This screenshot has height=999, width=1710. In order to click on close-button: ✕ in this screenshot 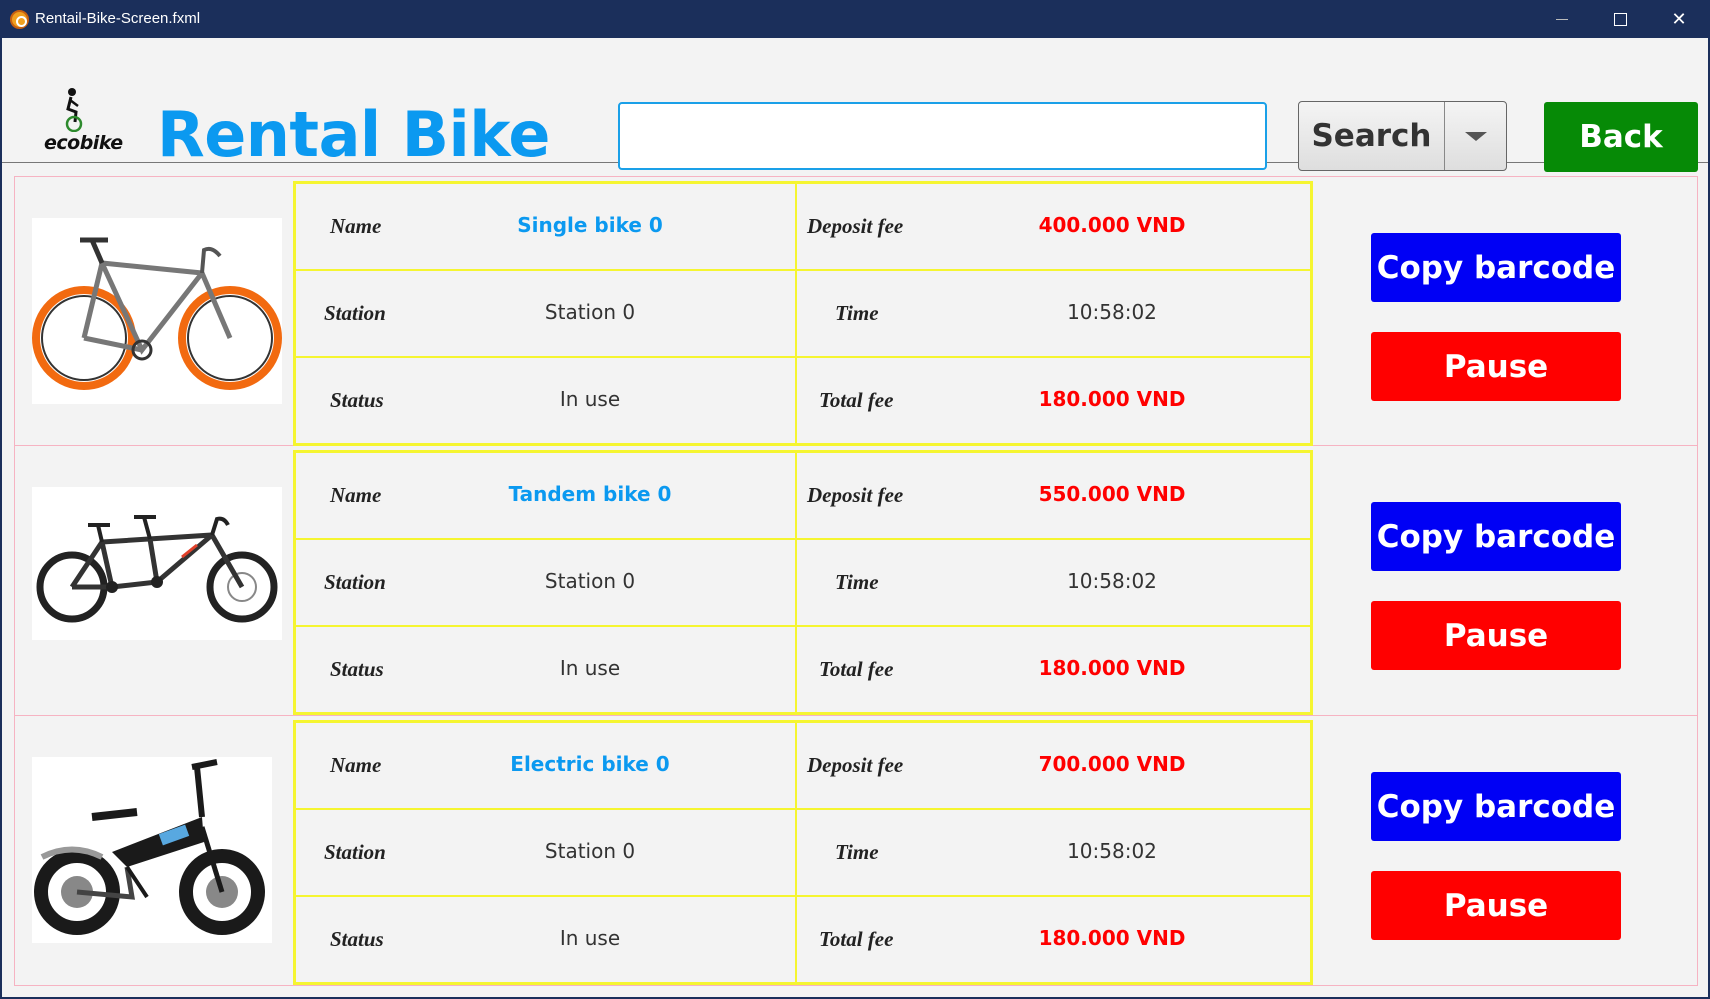, I will do `click(1679, 19)`.